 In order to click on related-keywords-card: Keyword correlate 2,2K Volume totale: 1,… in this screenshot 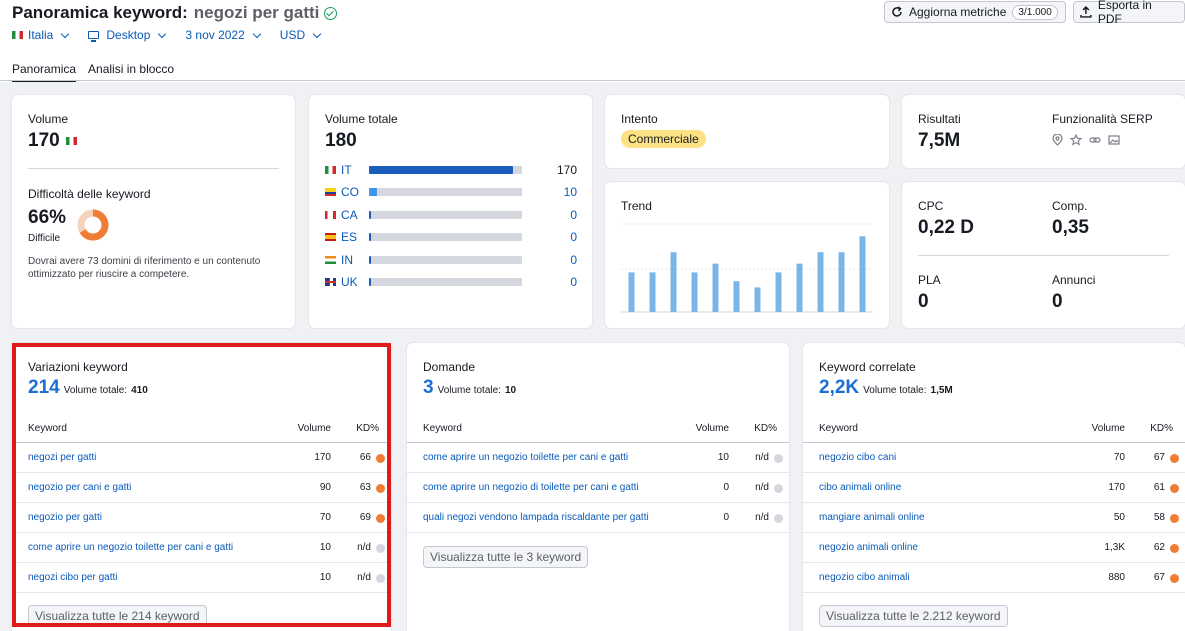, I will do `click(994, 487)`.